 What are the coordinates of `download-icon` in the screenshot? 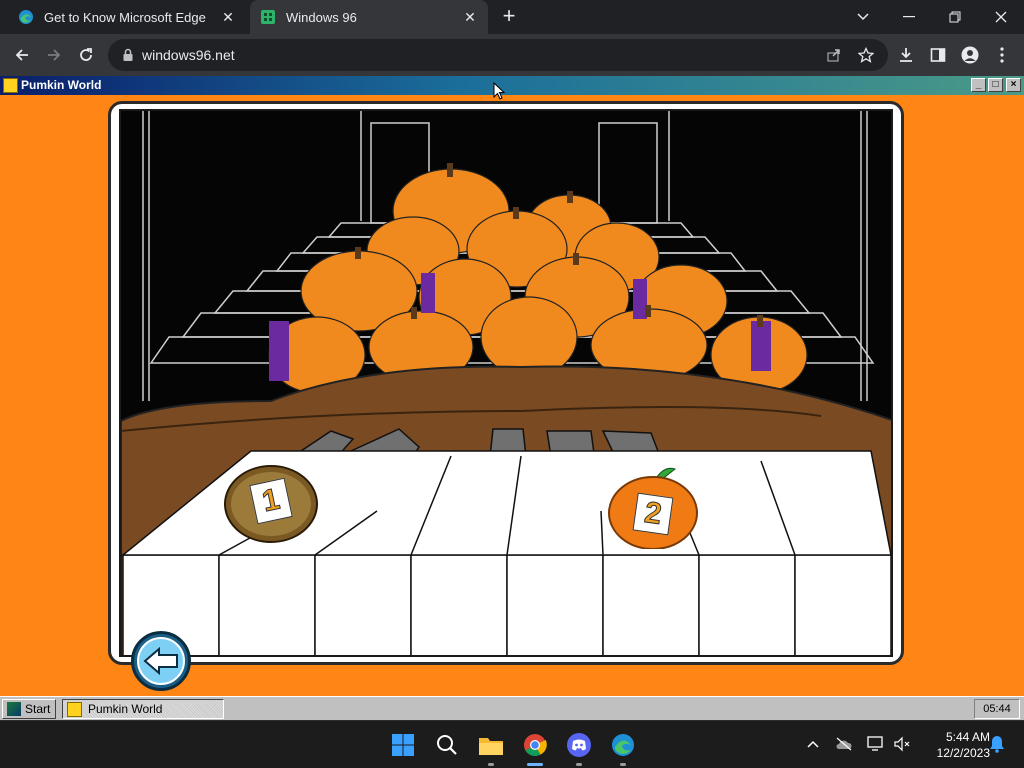 It's located at (906, 55).